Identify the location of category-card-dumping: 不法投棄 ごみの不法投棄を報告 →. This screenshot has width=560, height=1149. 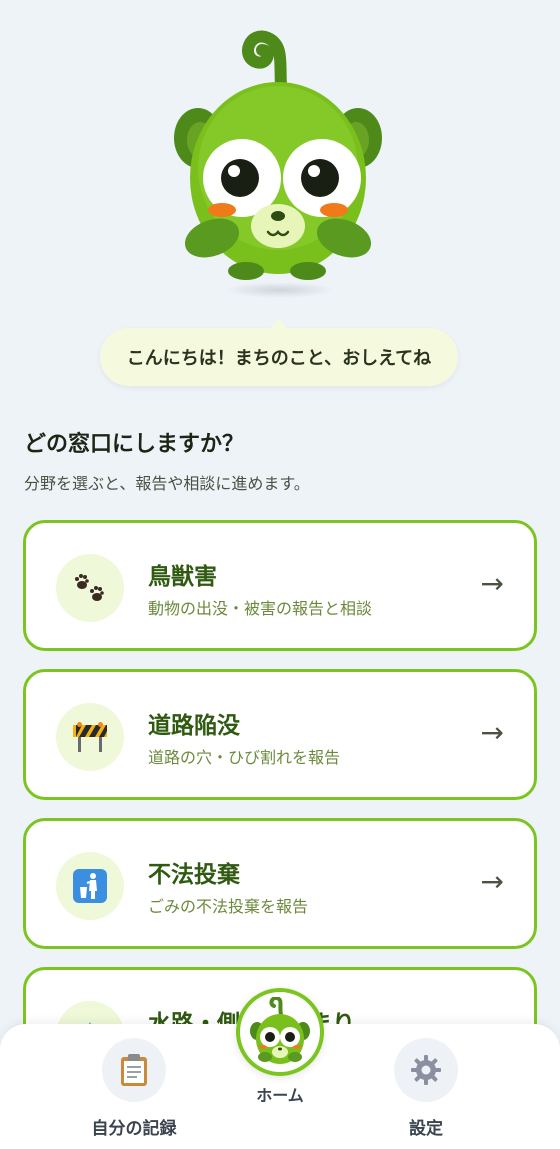
(280, 883).